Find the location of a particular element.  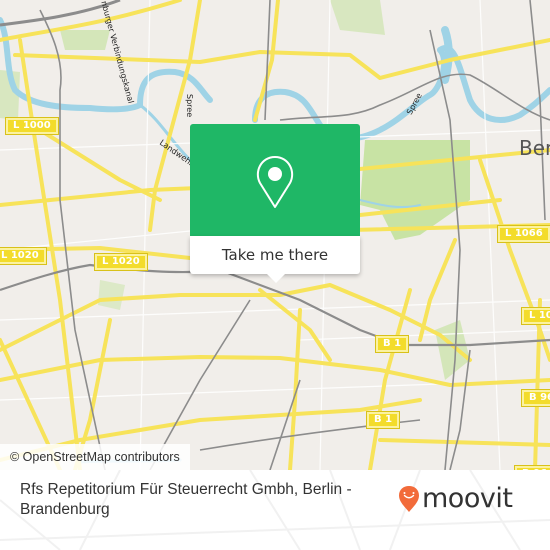

popup-pointer is located at coordinates (276, 278).